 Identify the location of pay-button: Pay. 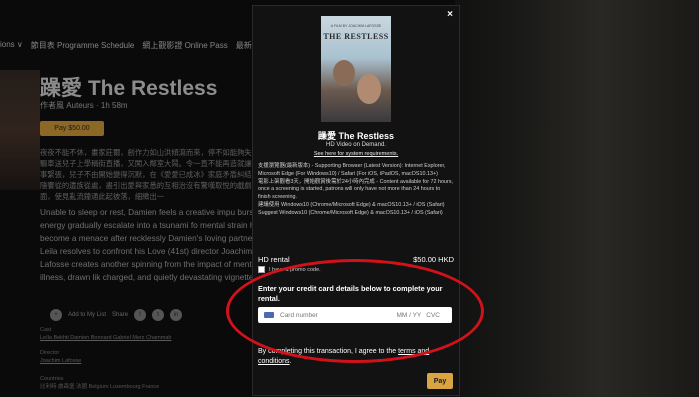
(440, 381).